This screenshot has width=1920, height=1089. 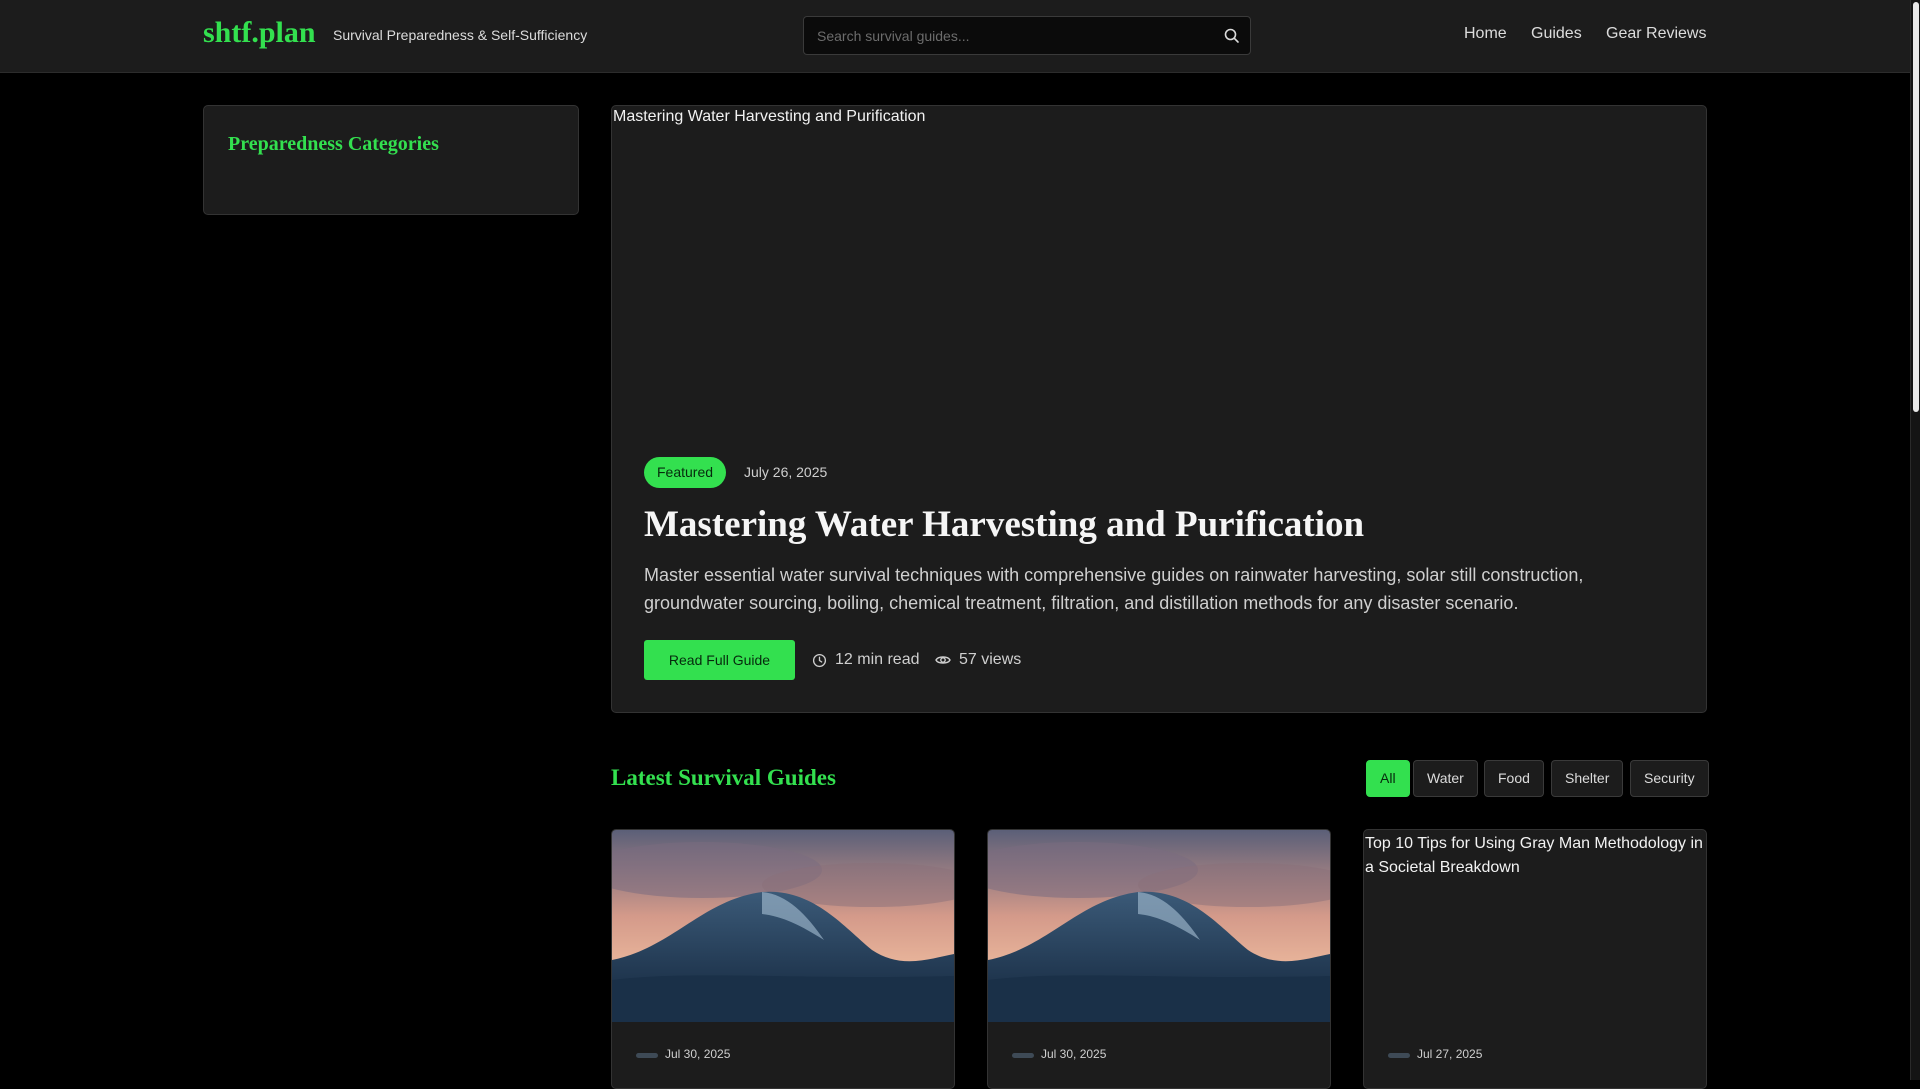 What do you see at coordinates (1656, 34) in the screenshot?
I see `nav-gear-reviews: Gear Reviews` at bounding box center [1656, 34].